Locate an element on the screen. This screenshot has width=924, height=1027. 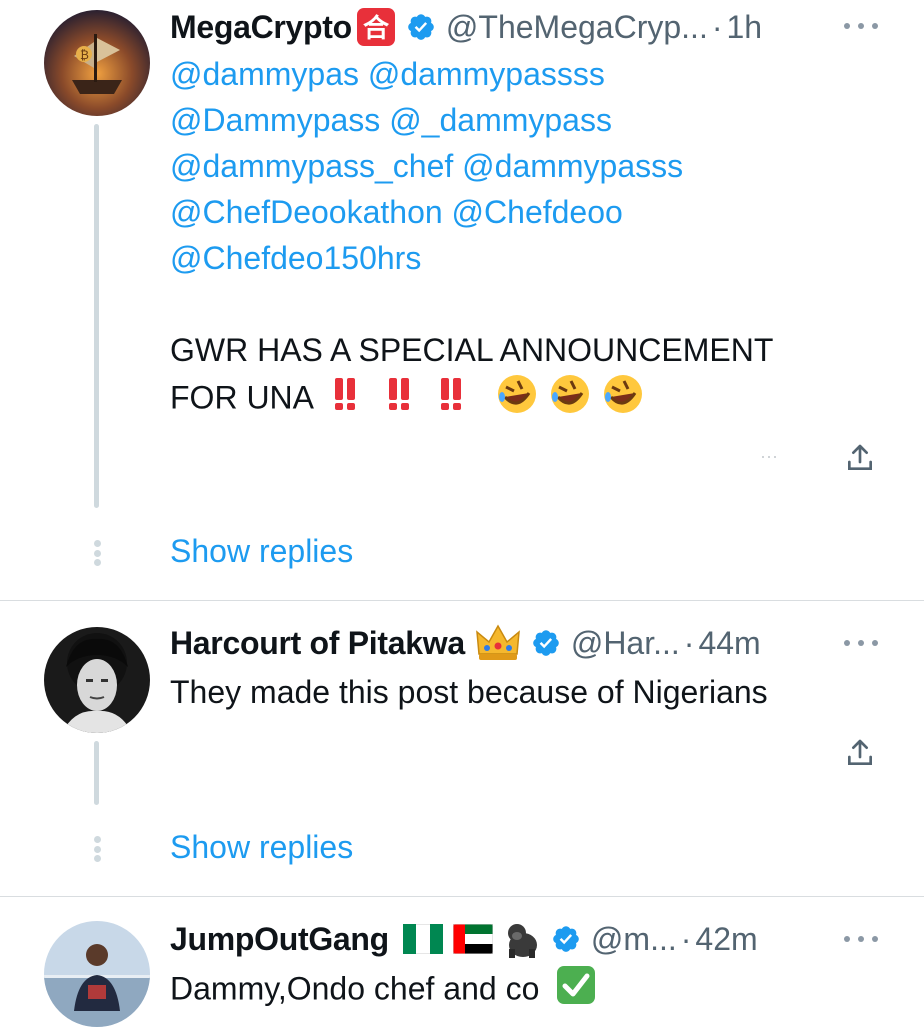
mention-line: @ChefDeookathon @Chefdeoo is located at coordinates (527, 212).